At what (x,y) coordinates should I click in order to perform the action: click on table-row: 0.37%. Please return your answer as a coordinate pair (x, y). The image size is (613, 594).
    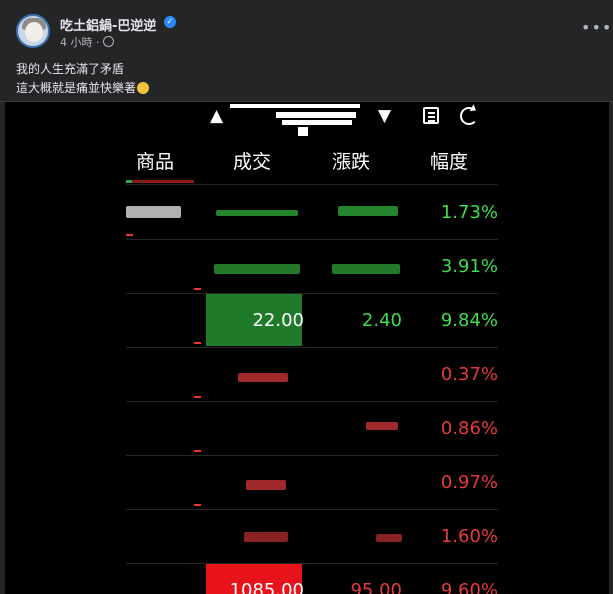
    Looking at the image, I should click on (312, 375).